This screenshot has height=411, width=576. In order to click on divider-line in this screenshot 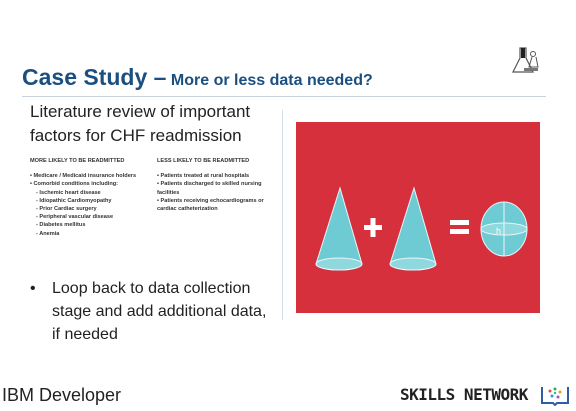, I will do `click(282, 215)`.